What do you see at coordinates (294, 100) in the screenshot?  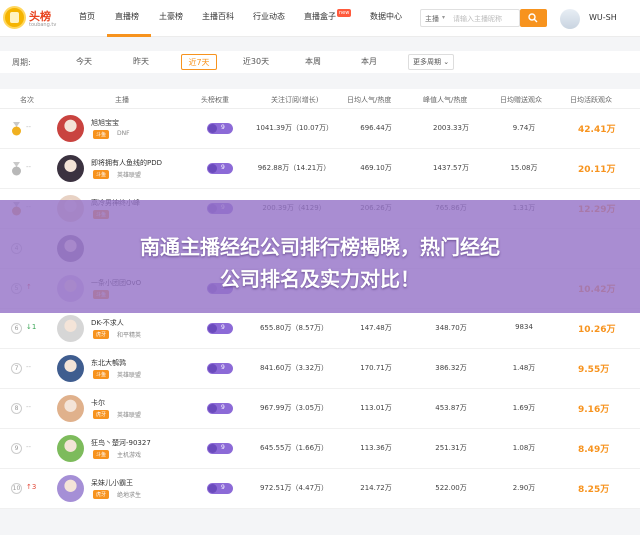 I see `col-follow: 关注订阅(增长)` at bounding box center [294, 100].